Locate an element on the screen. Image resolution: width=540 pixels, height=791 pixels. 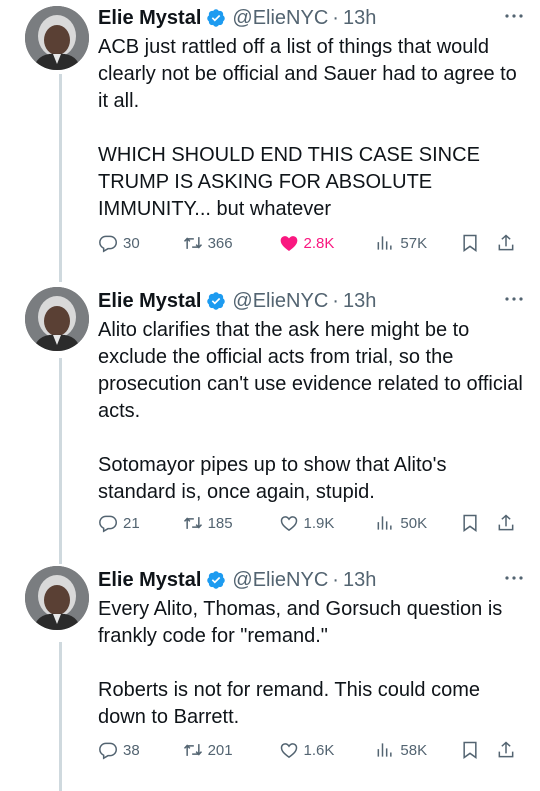
views-button: 50K is located at coordinates (413, 523).